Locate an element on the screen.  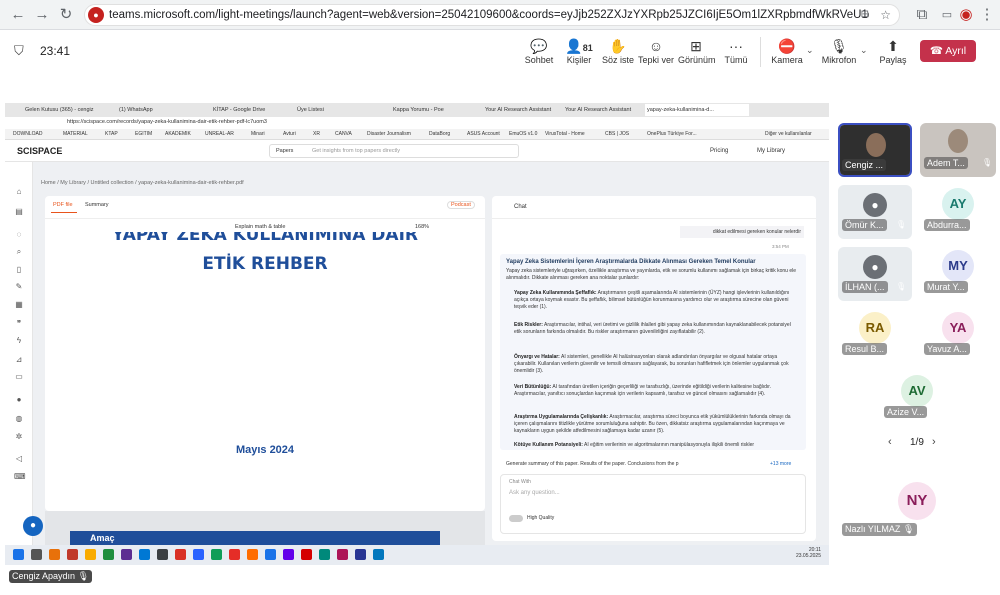
mic-recording-icon: ● is located at coordinates (96, 15).